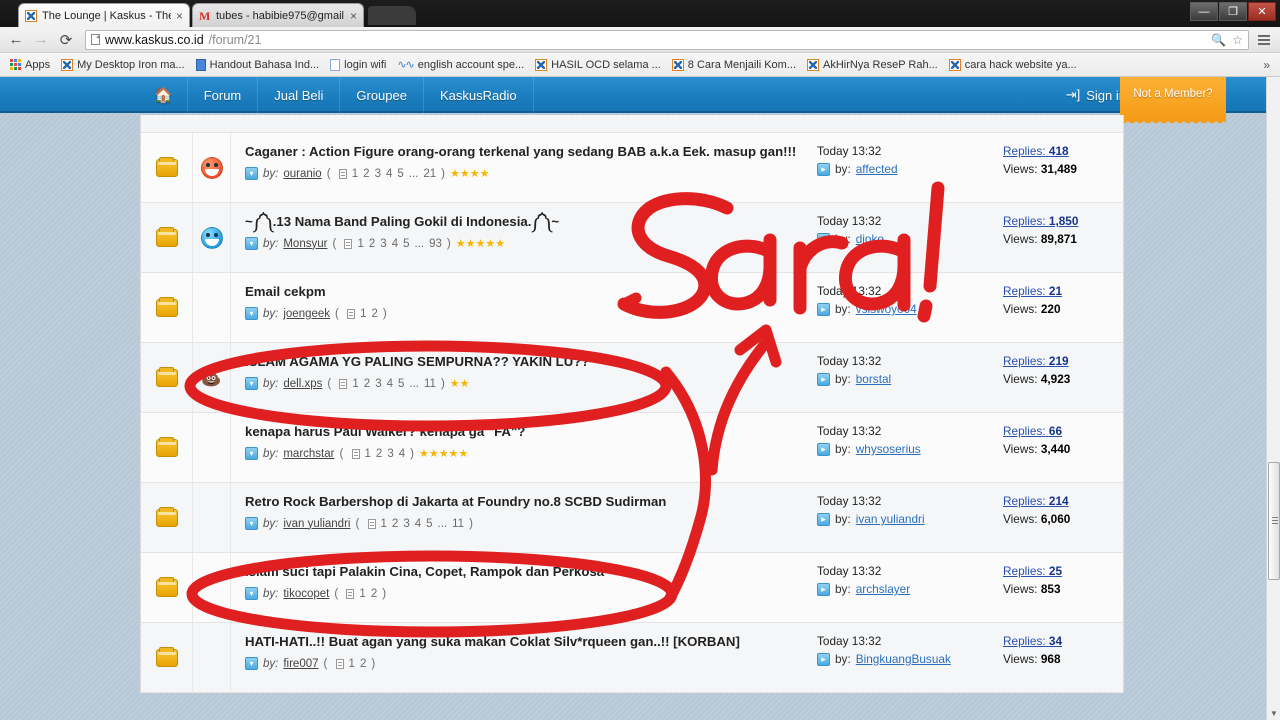  I want to click on close-button: ✕, so click(1262, 11).